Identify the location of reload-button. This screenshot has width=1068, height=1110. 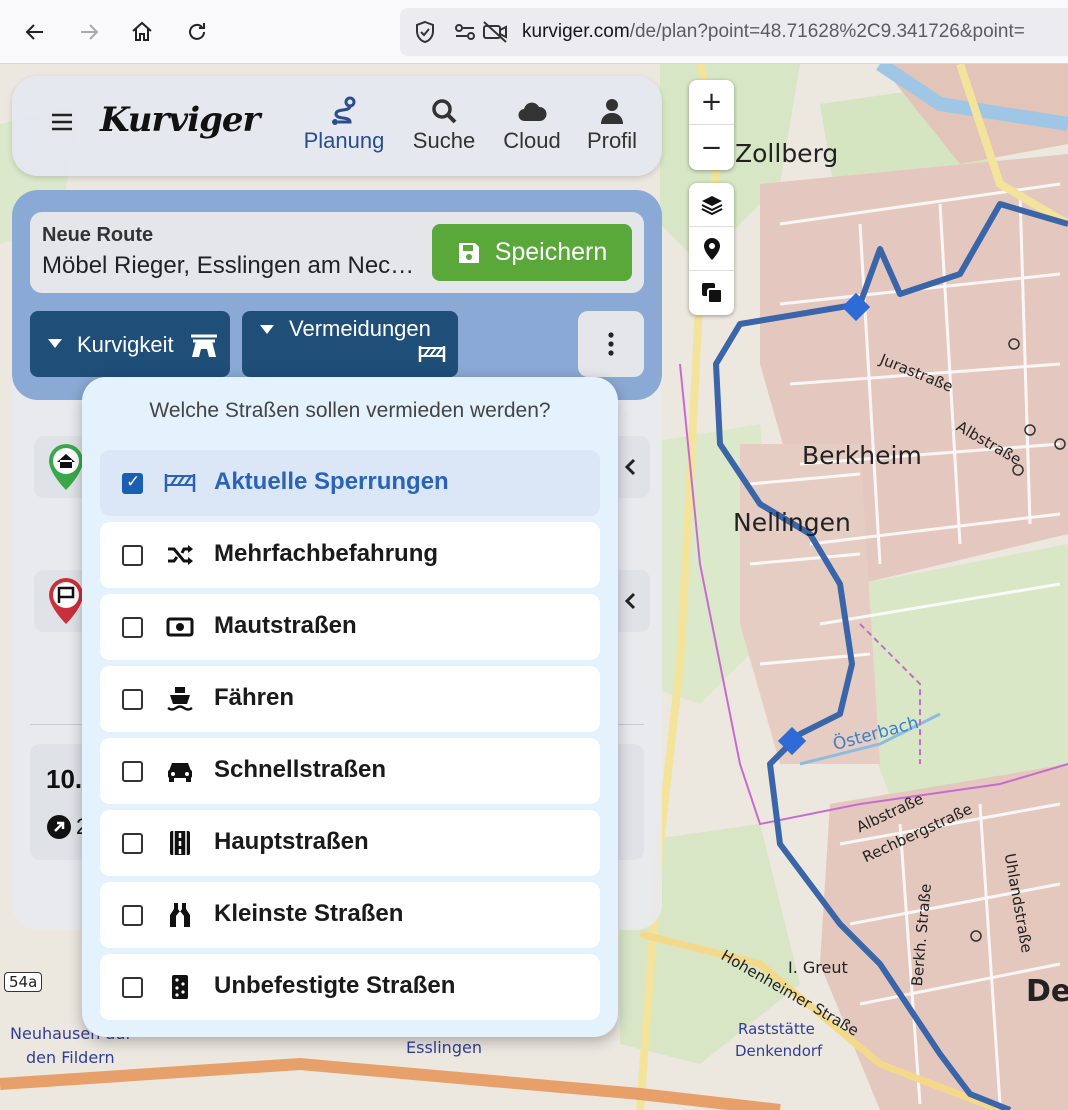
(197, 32).